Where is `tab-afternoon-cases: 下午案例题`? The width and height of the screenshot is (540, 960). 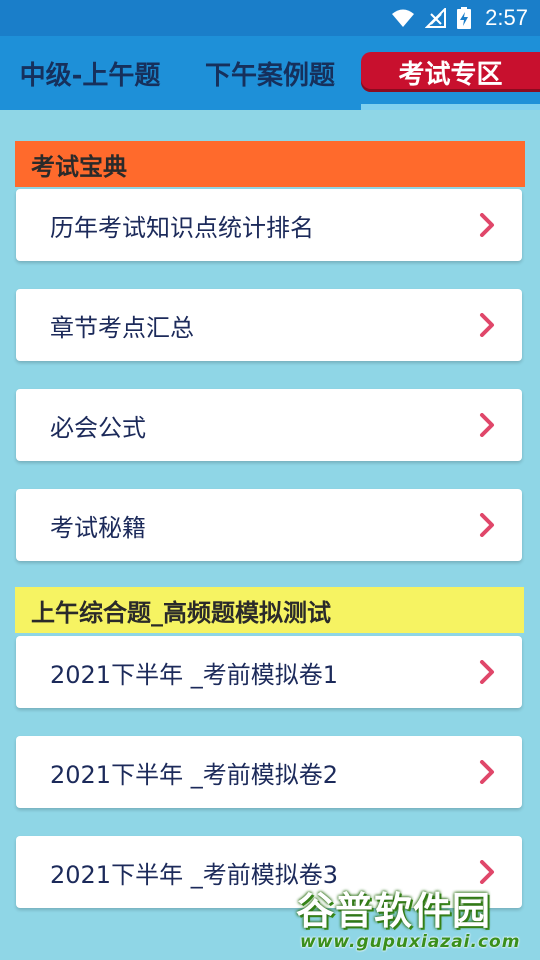 tab-afternoon-cases: 下午案例题 is located at coordinates (270, 73).